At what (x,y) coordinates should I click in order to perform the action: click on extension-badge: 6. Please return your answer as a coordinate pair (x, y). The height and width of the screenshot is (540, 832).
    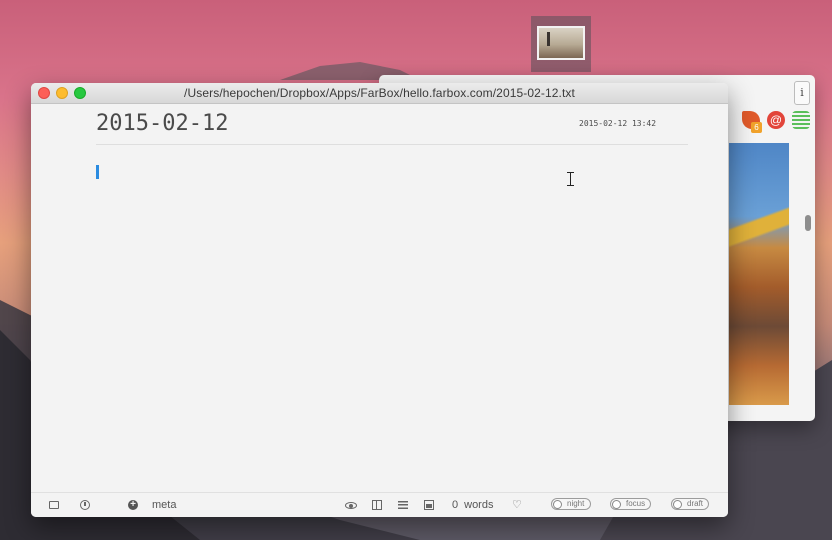
    Looking at the image, I should click on (756, 127).